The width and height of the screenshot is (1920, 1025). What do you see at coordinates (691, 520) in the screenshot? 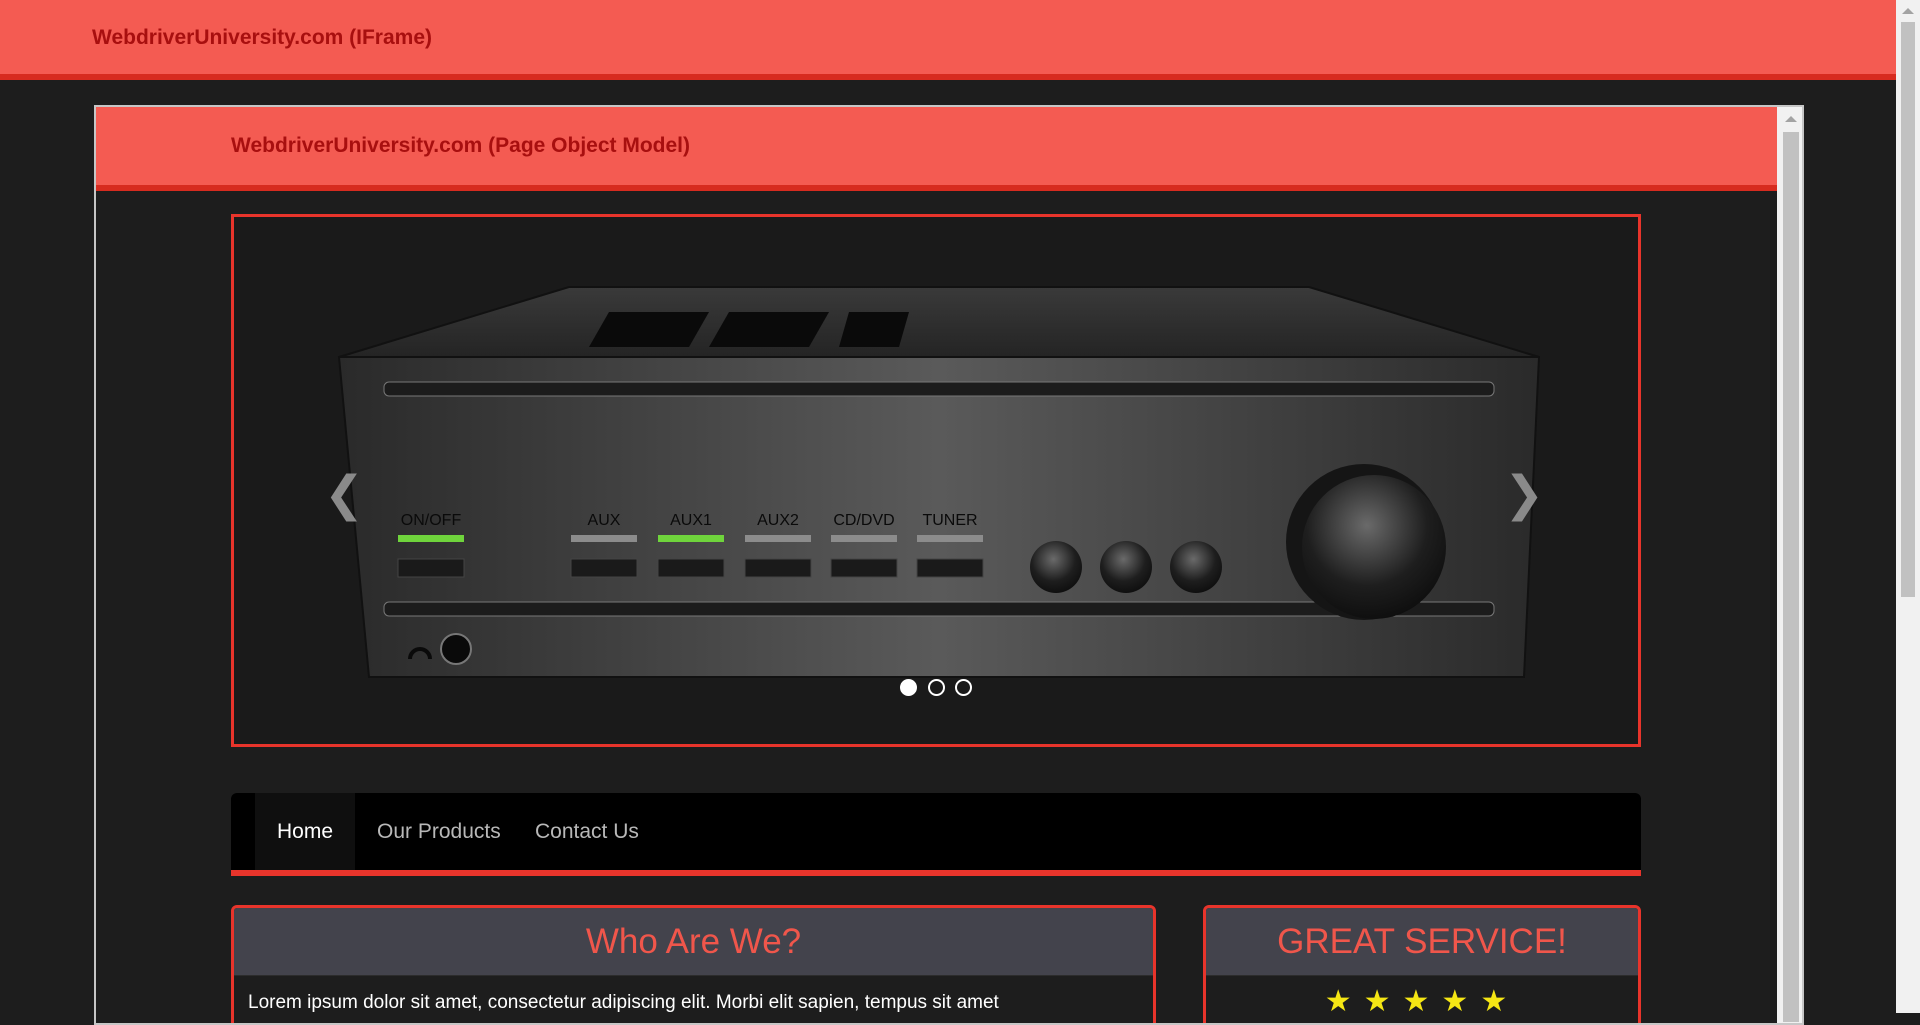
I see `amp-label-aux1: AUX1` at bounding box center [691, 520].